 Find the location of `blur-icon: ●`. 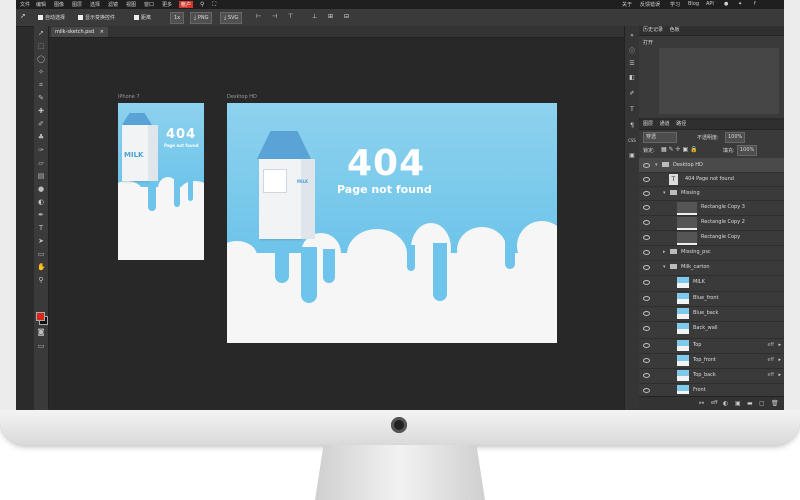

blur-icon: ● is located at coordinates (41, 189).